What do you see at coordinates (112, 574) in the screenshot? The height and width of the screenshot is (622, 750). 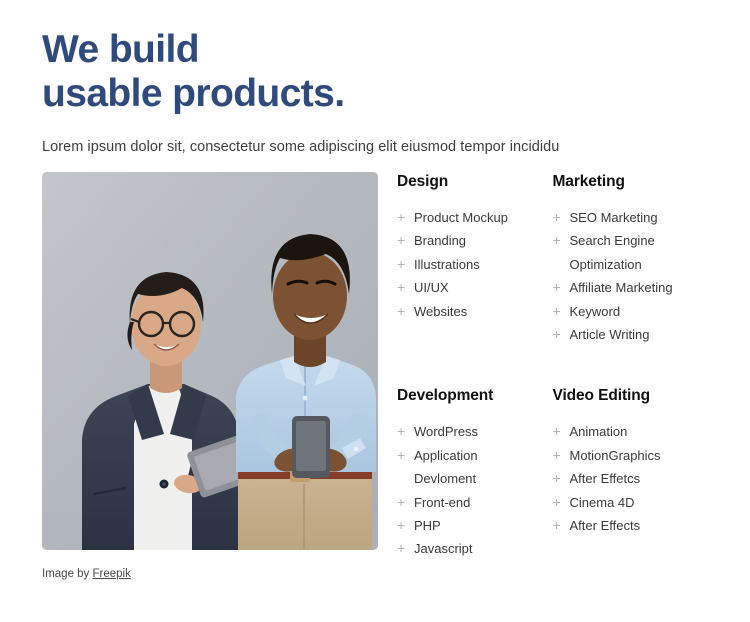 I see `freepik-link: Freepik` at bounding box center [112, 574].